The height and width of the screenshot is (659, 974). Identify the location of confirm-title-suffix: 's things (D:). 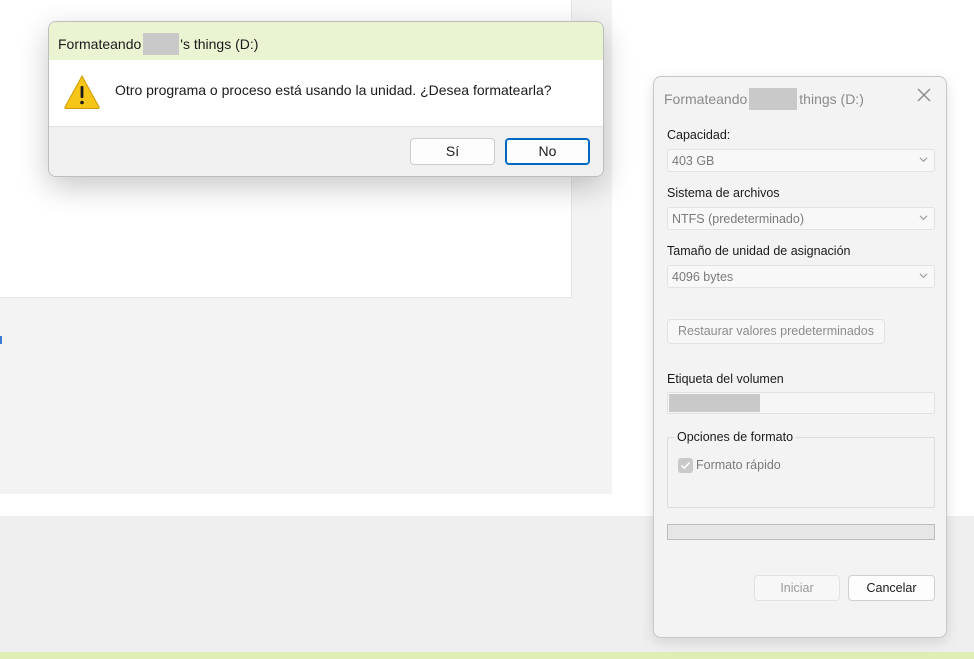
(219, 44).